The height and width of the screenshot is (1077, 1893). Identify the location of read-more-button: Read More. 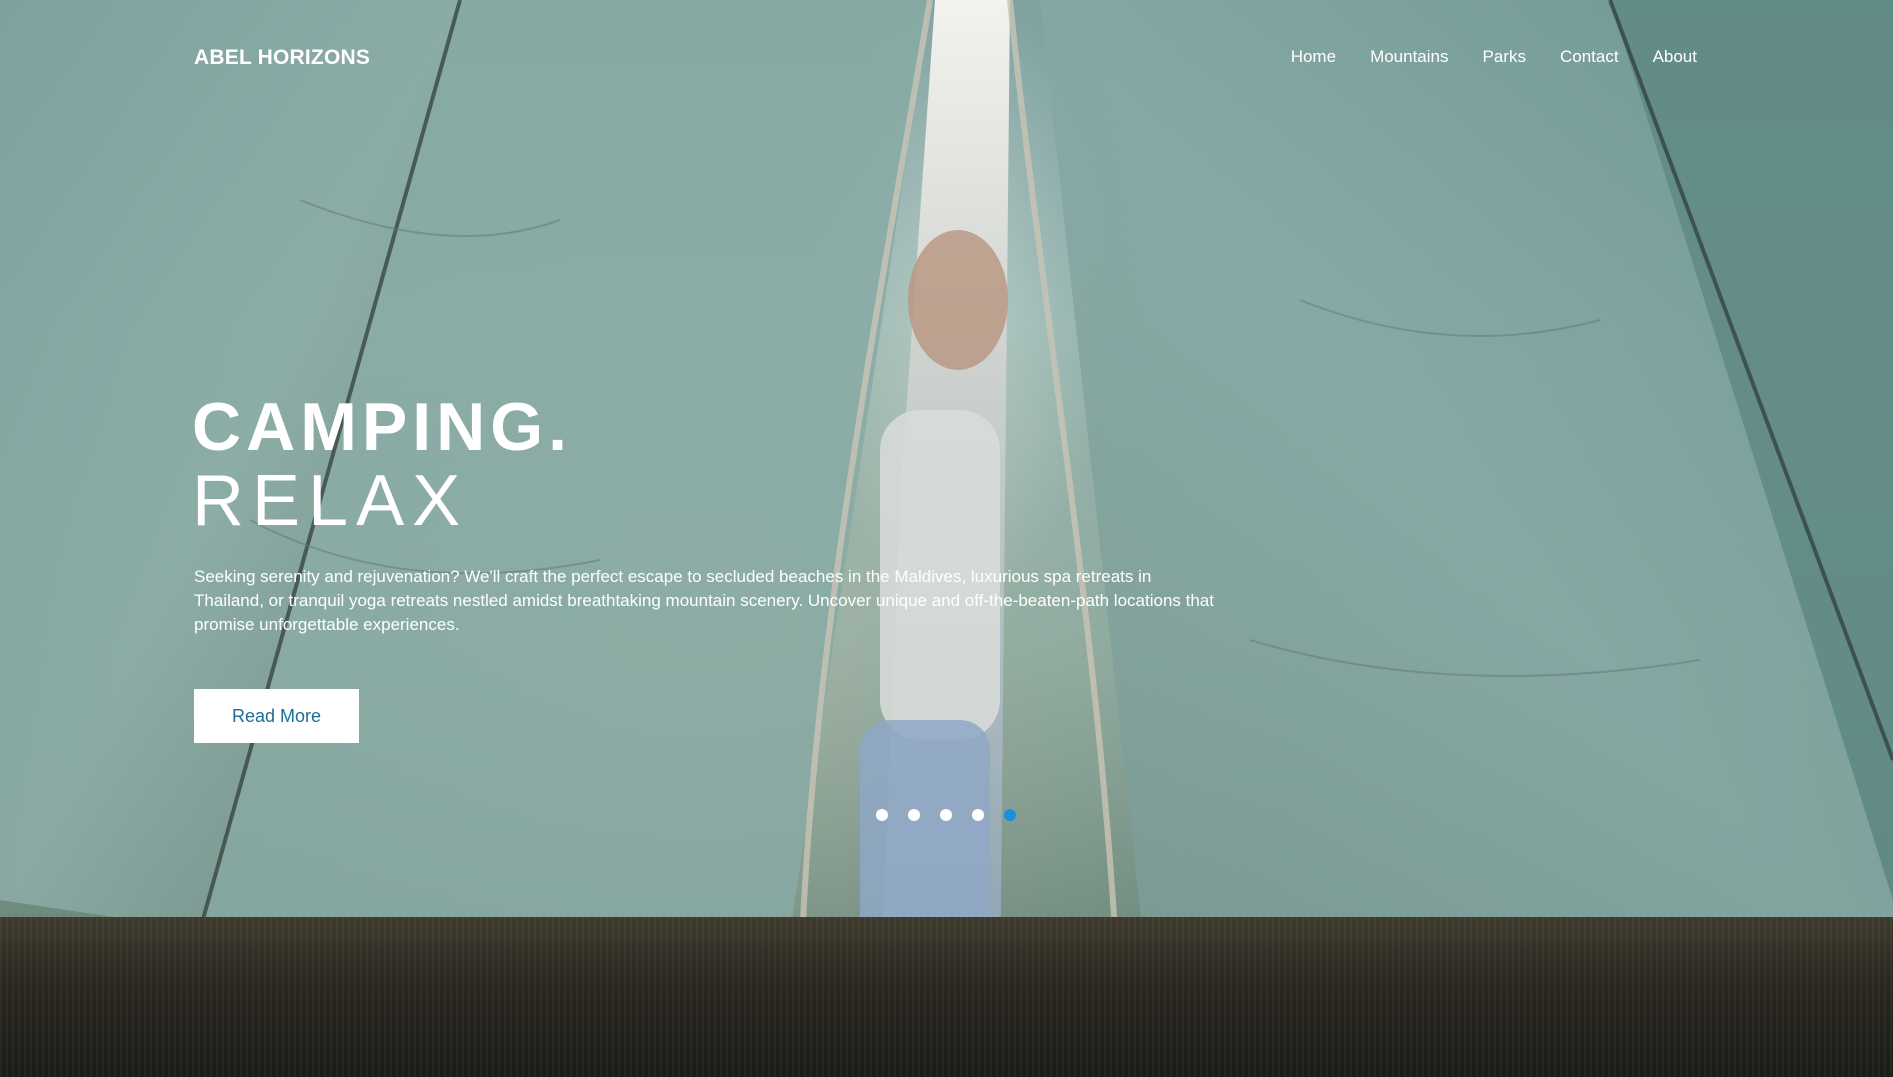
(276, 716).